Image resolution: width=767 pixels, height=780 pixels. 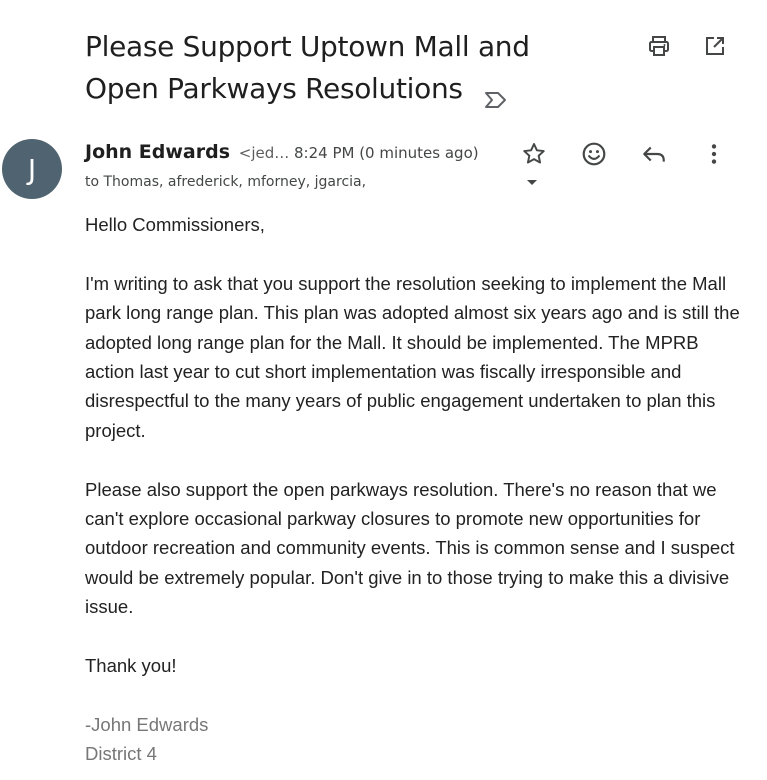 I want to click on print-icon, so click(x=659, y=46).